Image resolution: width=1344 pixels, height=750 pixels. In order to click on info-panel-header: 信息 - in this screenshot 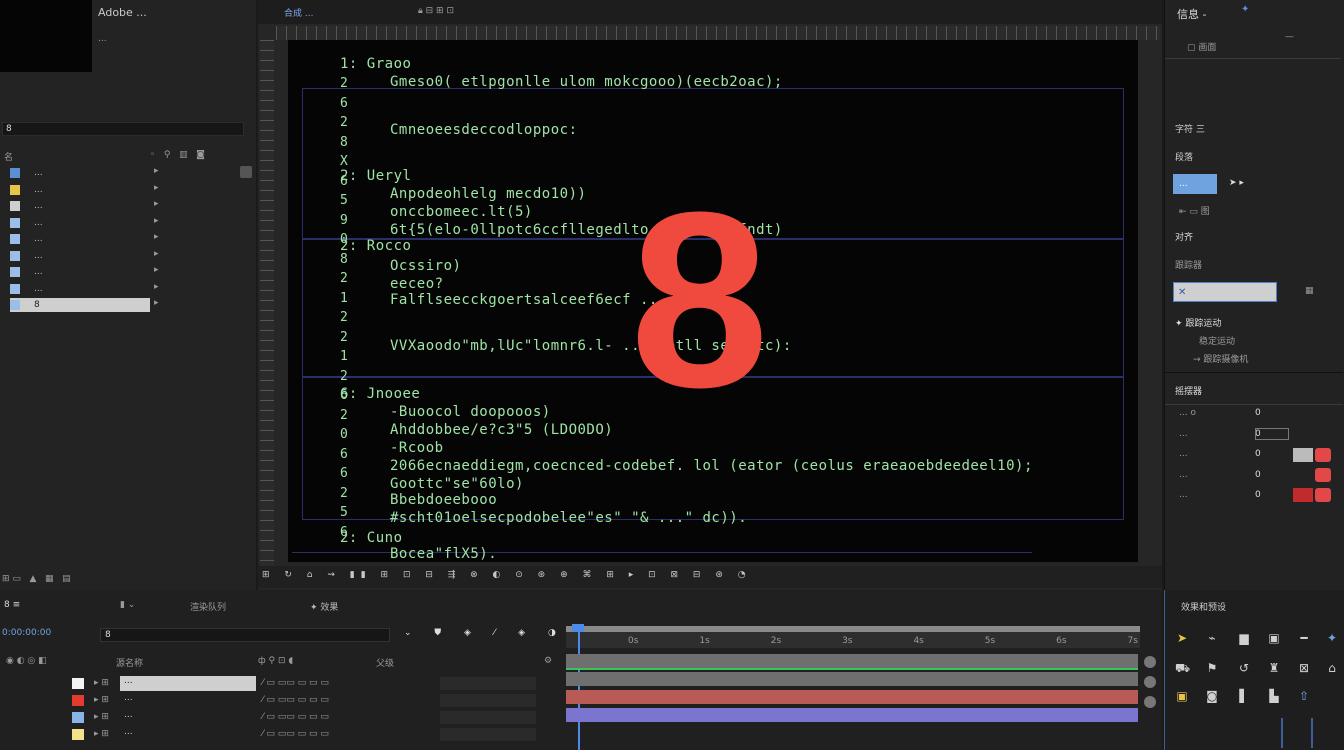, I will do `click(1191, 14)`.